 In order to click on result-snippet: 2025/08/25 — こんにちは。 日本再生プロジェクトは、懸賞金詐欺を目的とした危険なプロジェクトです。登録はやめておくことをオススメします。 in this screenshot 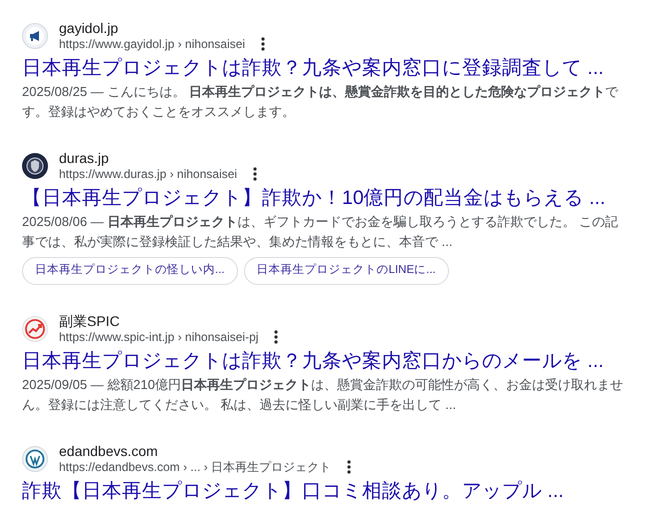, I will do `click(321, 102)`.